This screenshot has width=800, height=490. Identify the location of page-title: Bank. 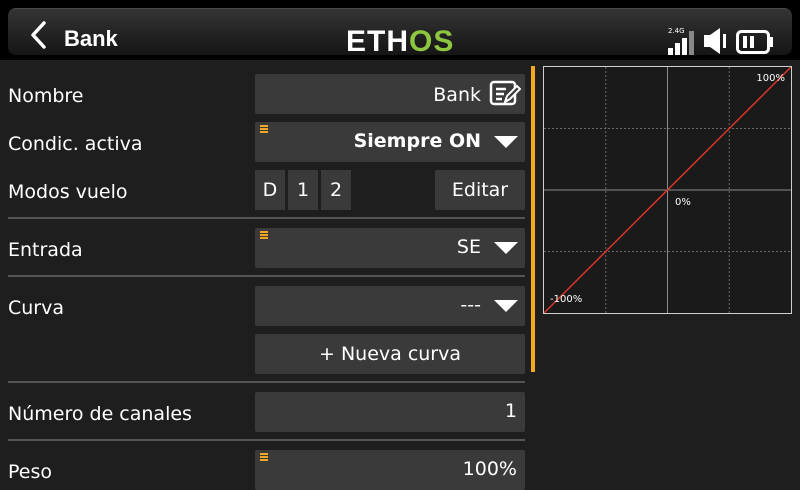
(91, 38).